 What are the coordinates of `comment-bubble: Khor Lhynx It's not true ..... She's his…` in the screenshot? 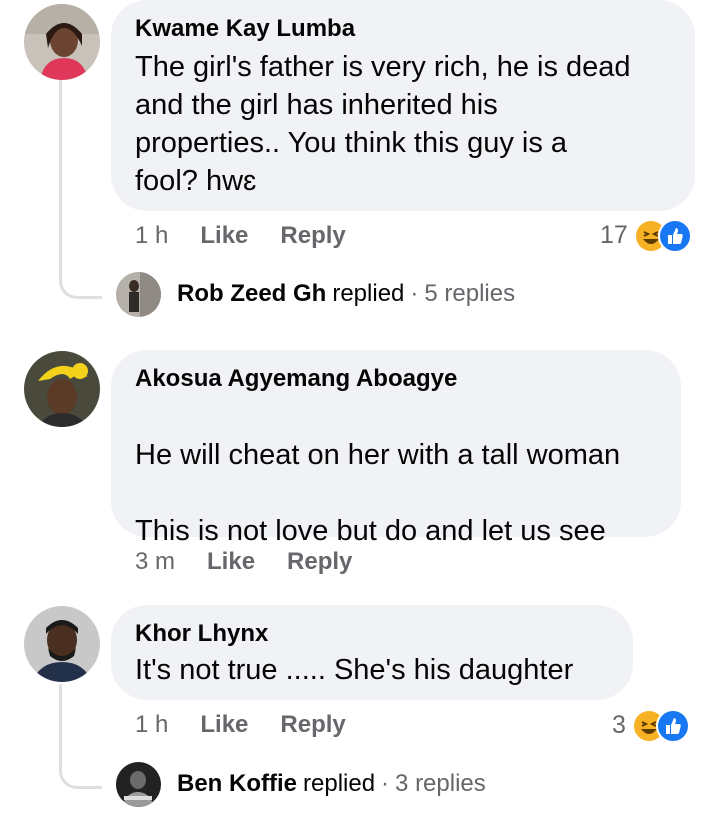 It's located at (372, 652).